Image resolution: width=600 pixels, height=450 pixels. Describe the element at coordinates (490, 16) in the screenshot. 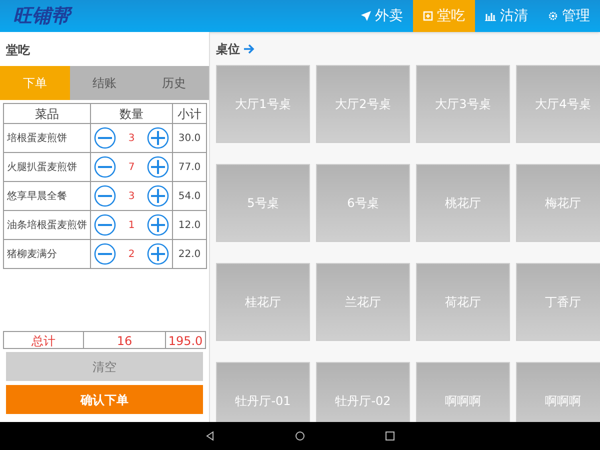

I see `bar-chart-icon` at that location.